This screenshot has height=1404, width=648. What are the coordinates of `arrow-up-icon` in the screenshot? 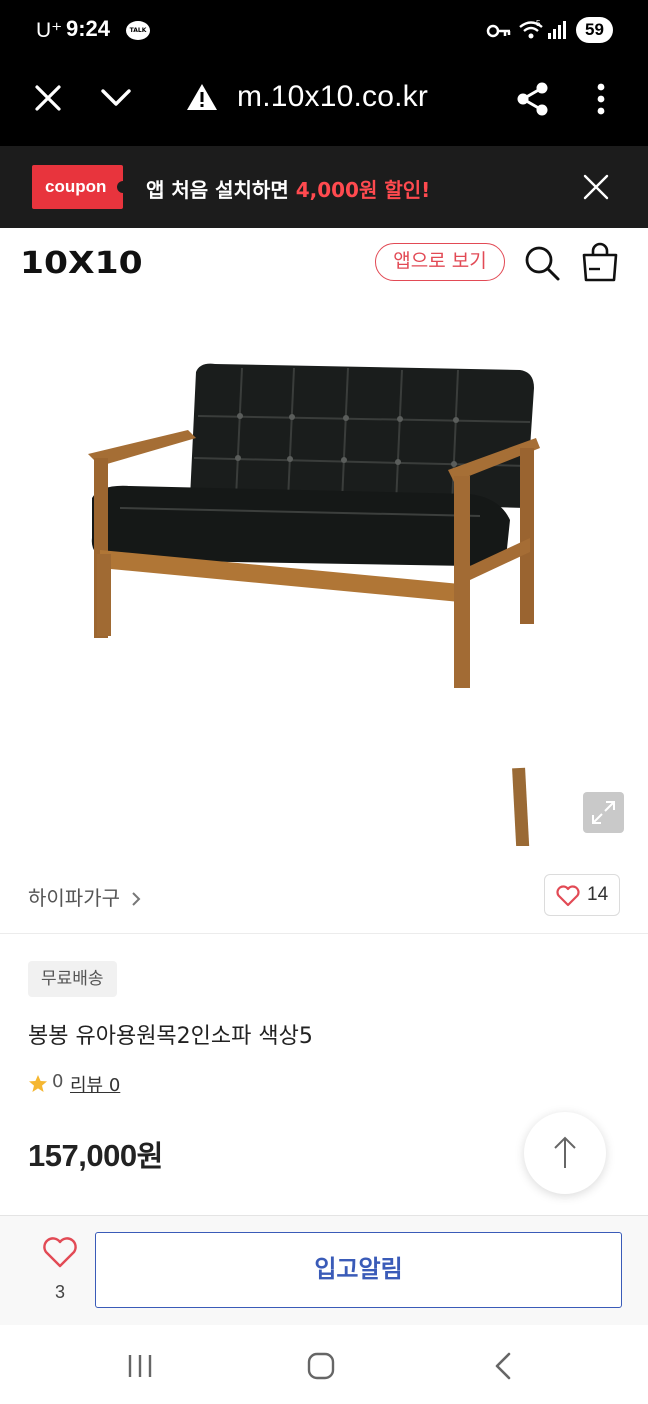 It's located at (565, 1152).